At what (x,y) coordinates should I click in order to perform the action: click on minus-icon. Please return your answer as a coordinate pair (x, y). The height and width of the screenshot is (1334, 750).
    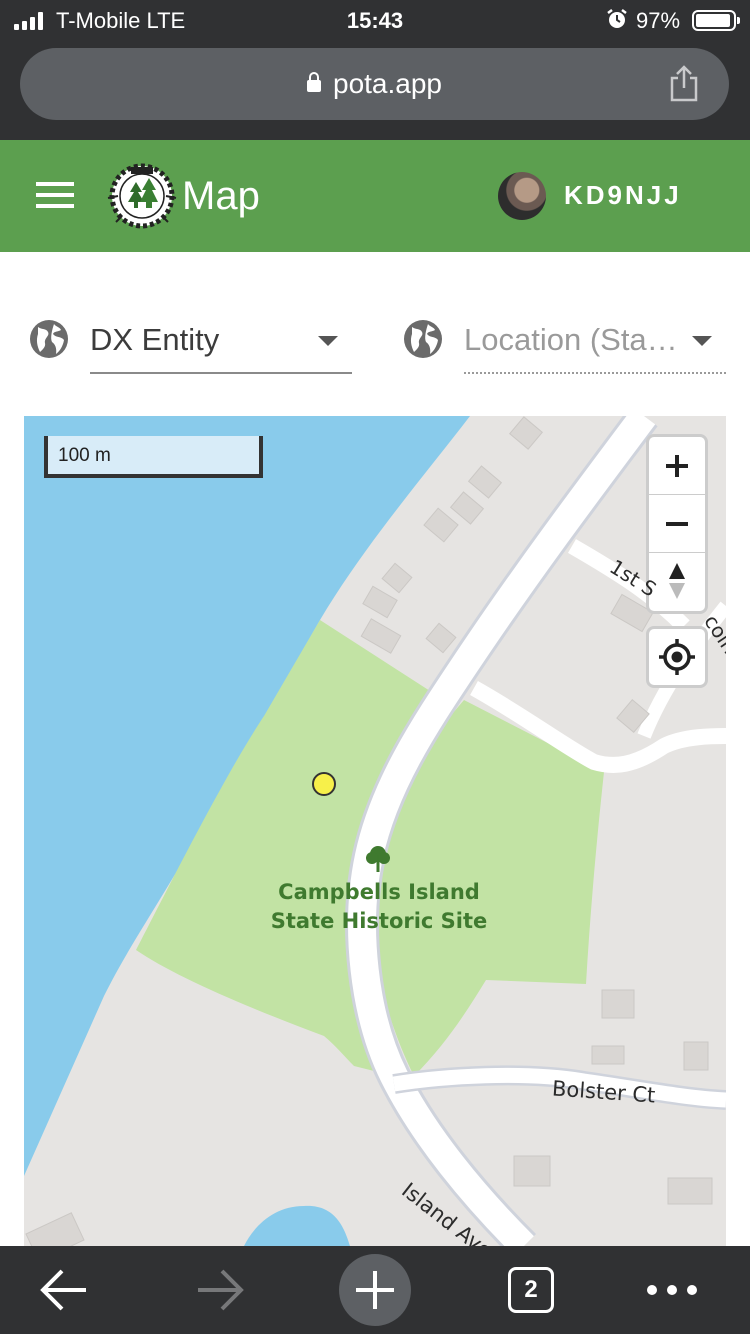
    Looking at the image, I should click on (677, 524).